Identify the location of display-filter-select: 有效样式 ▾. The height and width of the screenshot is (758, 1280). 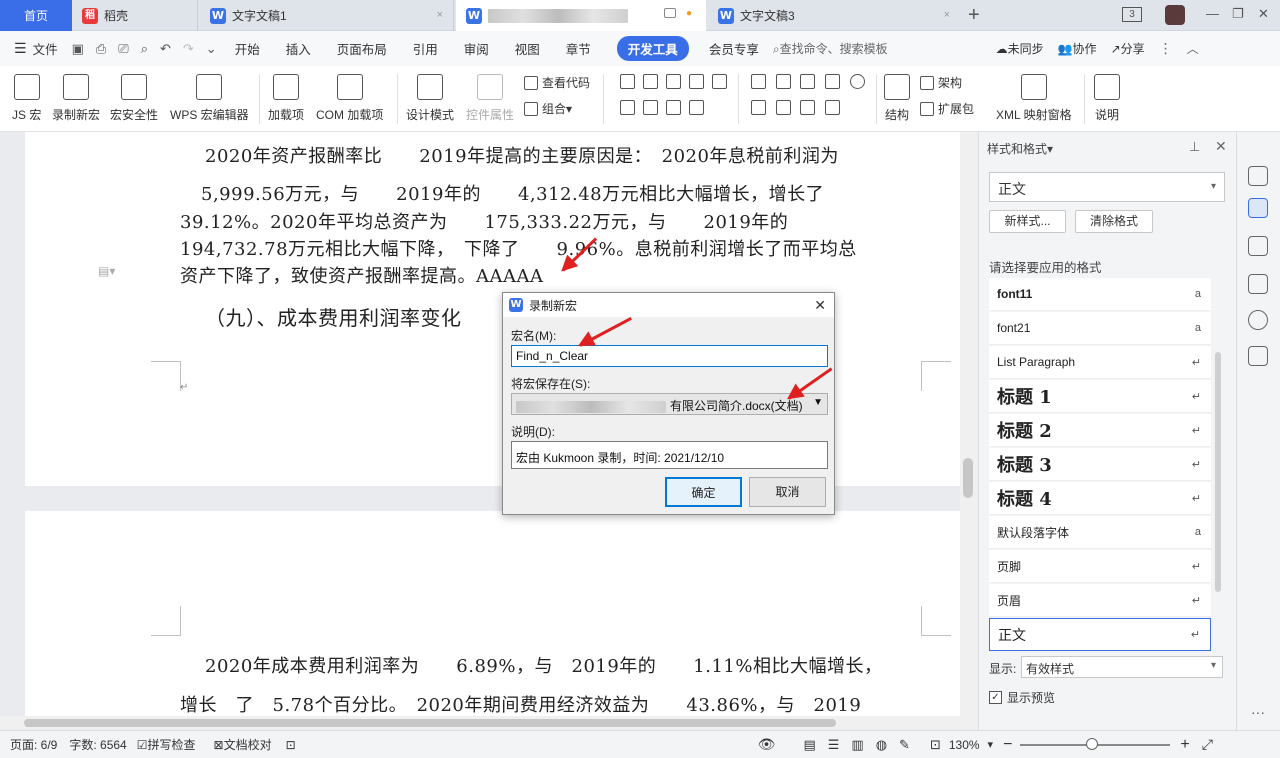
(1122, 667).